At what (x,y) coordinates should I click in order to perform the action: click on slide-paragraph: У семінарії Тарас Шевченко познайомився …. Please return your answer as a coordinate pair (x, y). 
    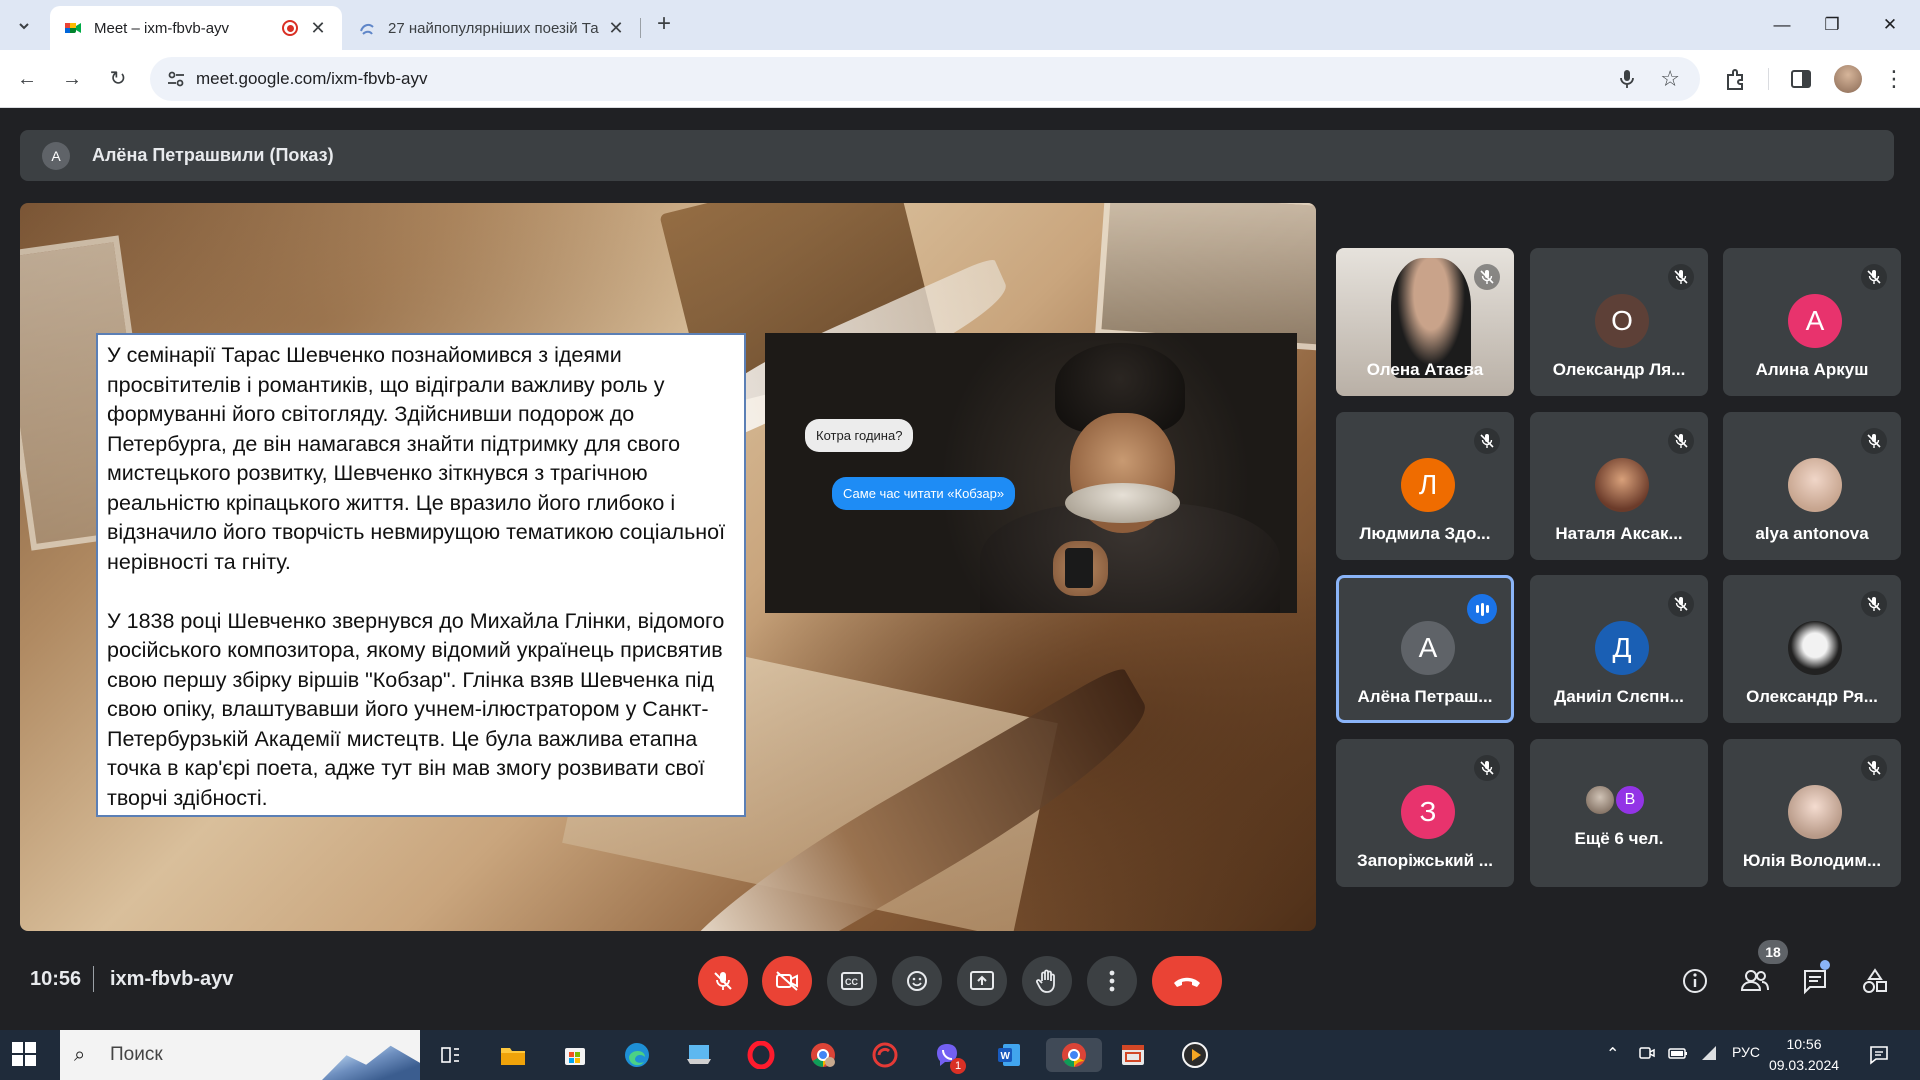
    Looking at the image, I should click on (416, 458).